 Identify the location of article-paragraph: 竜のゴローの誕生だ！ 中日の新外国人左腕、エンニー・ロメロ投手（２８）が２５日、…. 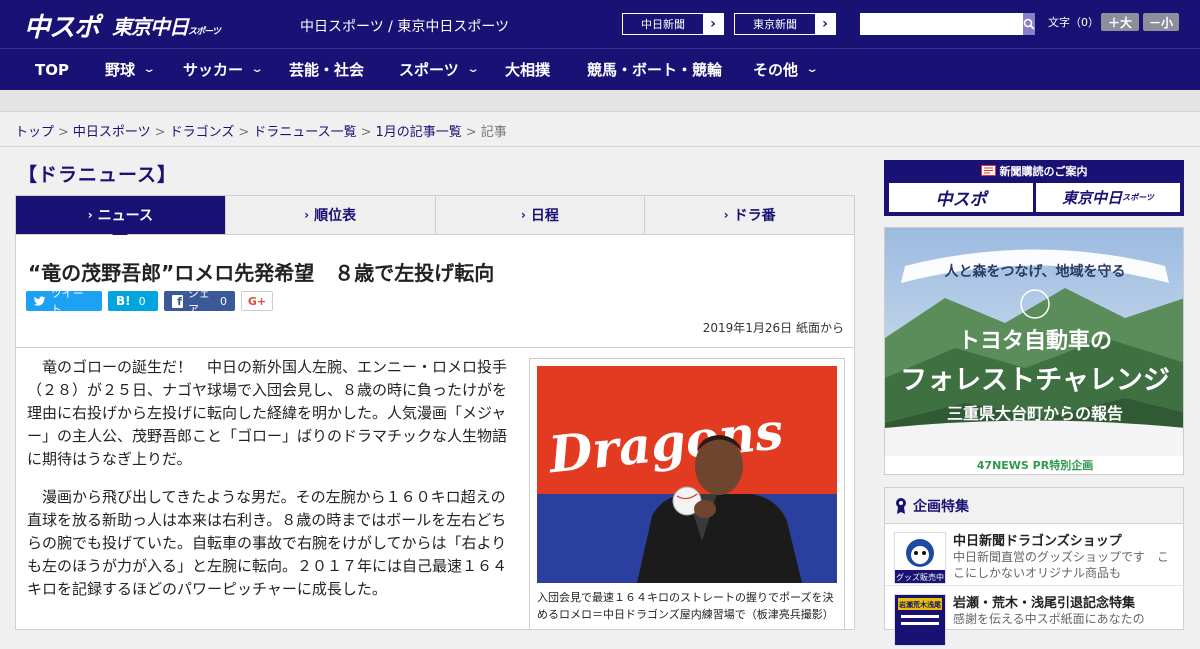
(267, 413).